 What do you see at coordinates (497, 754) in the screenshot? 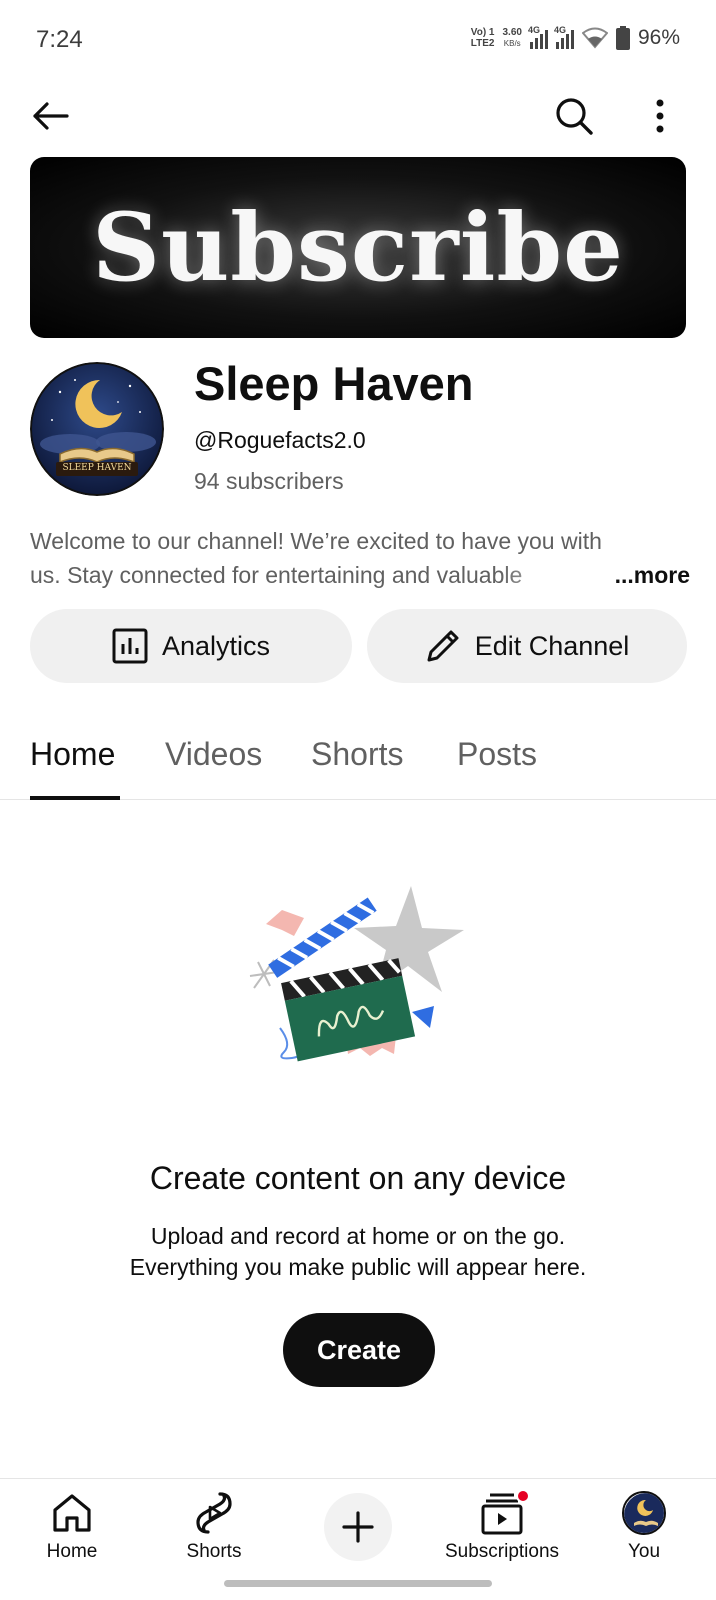
I see `tab-posts: Posts` at bounding box center [497, 754].